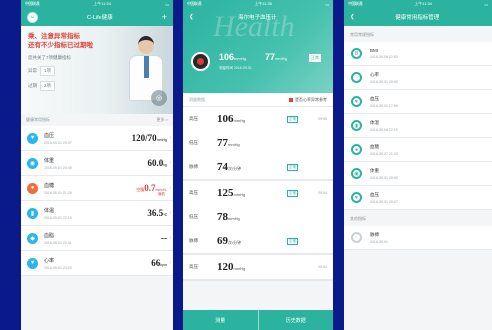  Describe the element at coordinates (417, 18) in the screenshot. I see `page-title: 健康常用指标管理` at that location.